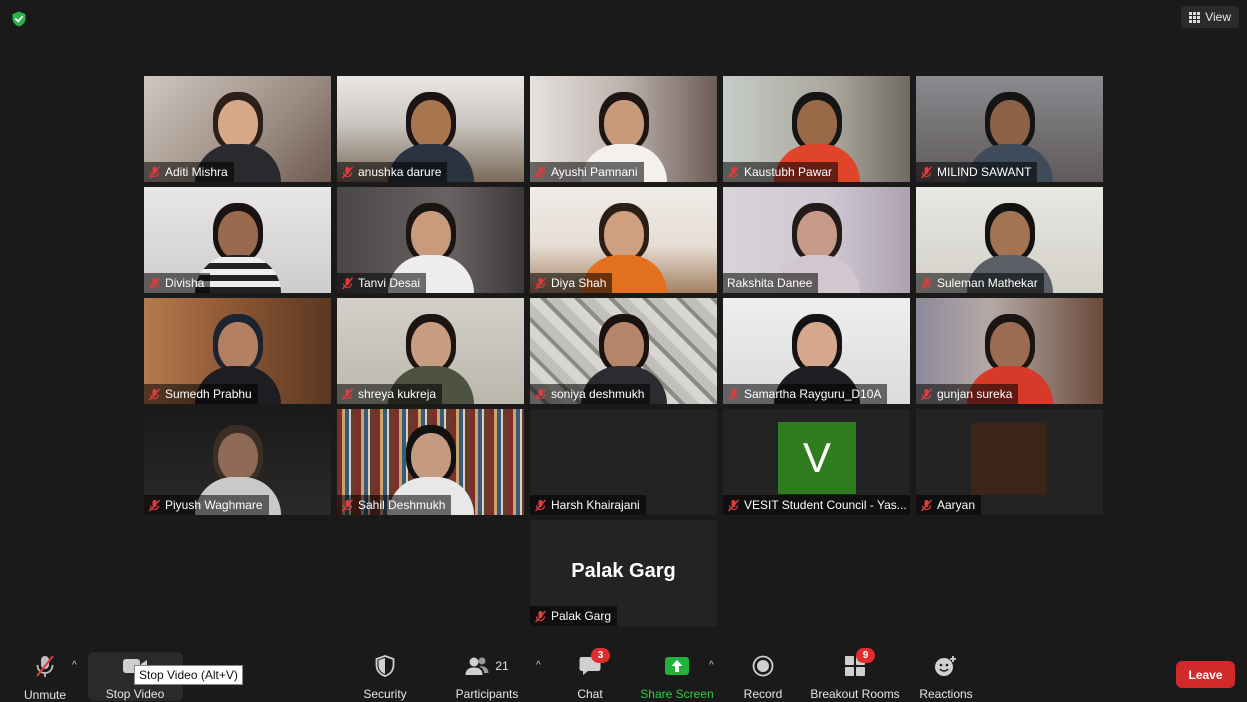 This screenshot has width=1247, height=702. What do you see at coordinates (865, 655) in the screenshot?
I see `breakout-badge: 9` at bounding box center [865, 655].